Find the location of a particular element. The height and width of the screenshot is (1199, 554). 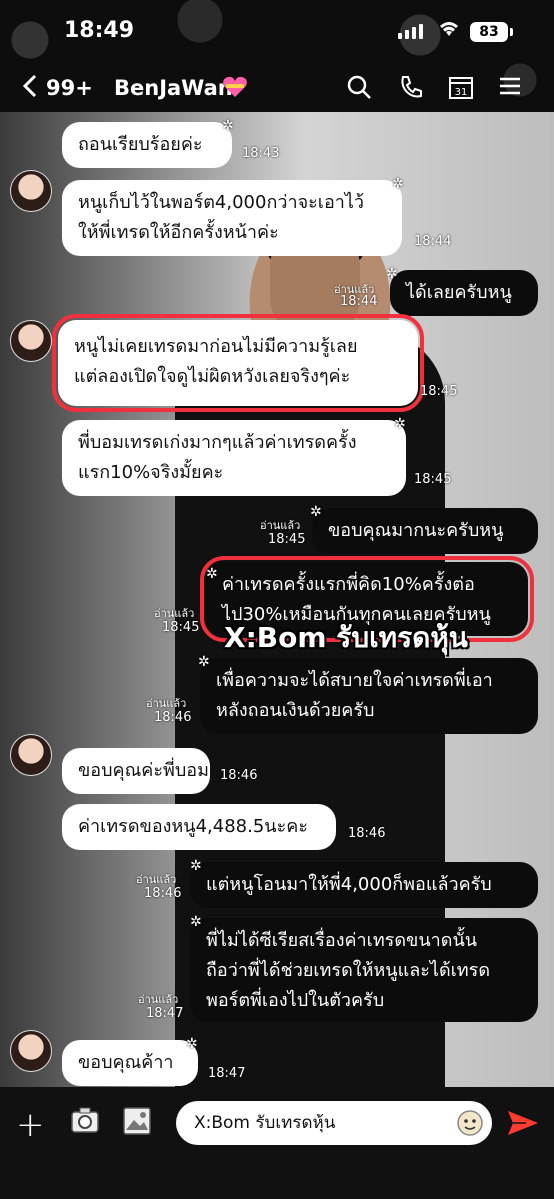

status-time: 18:49 is located at coordinates (99, 30).